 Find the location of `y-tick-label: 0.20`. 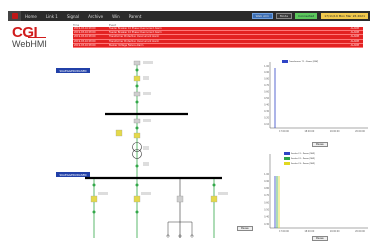

y-tick-label: 0.20 is located at coordinates (266, 117).